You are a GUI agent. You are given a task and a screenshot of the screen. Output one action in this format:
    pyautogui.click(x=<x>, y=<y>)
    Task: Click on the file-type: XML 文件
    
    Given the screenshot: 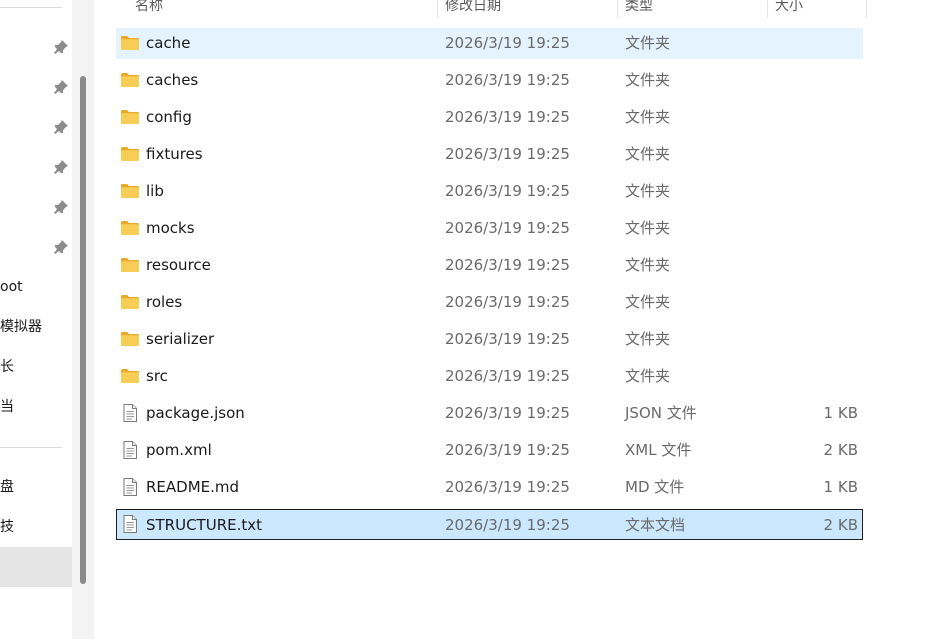 What is the action you would take?
    pyautogui.click(x=658, y=450)
    